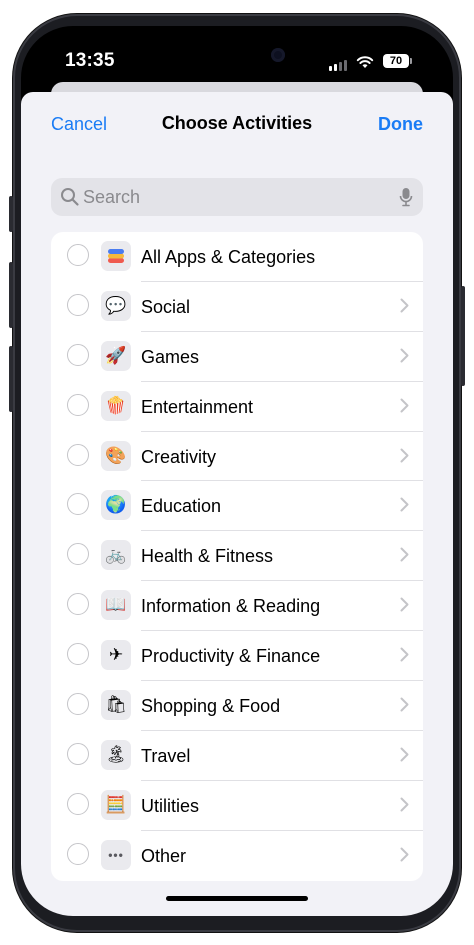  I want to click on action-button, so click(11, 214).